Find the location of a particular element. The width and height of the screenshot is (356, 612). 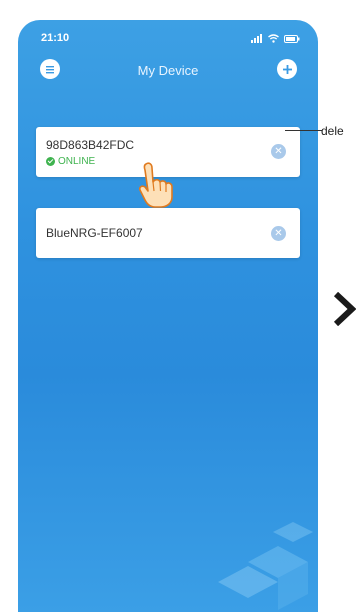

status-bar: 21:10 is located at coordinates (168, 37).